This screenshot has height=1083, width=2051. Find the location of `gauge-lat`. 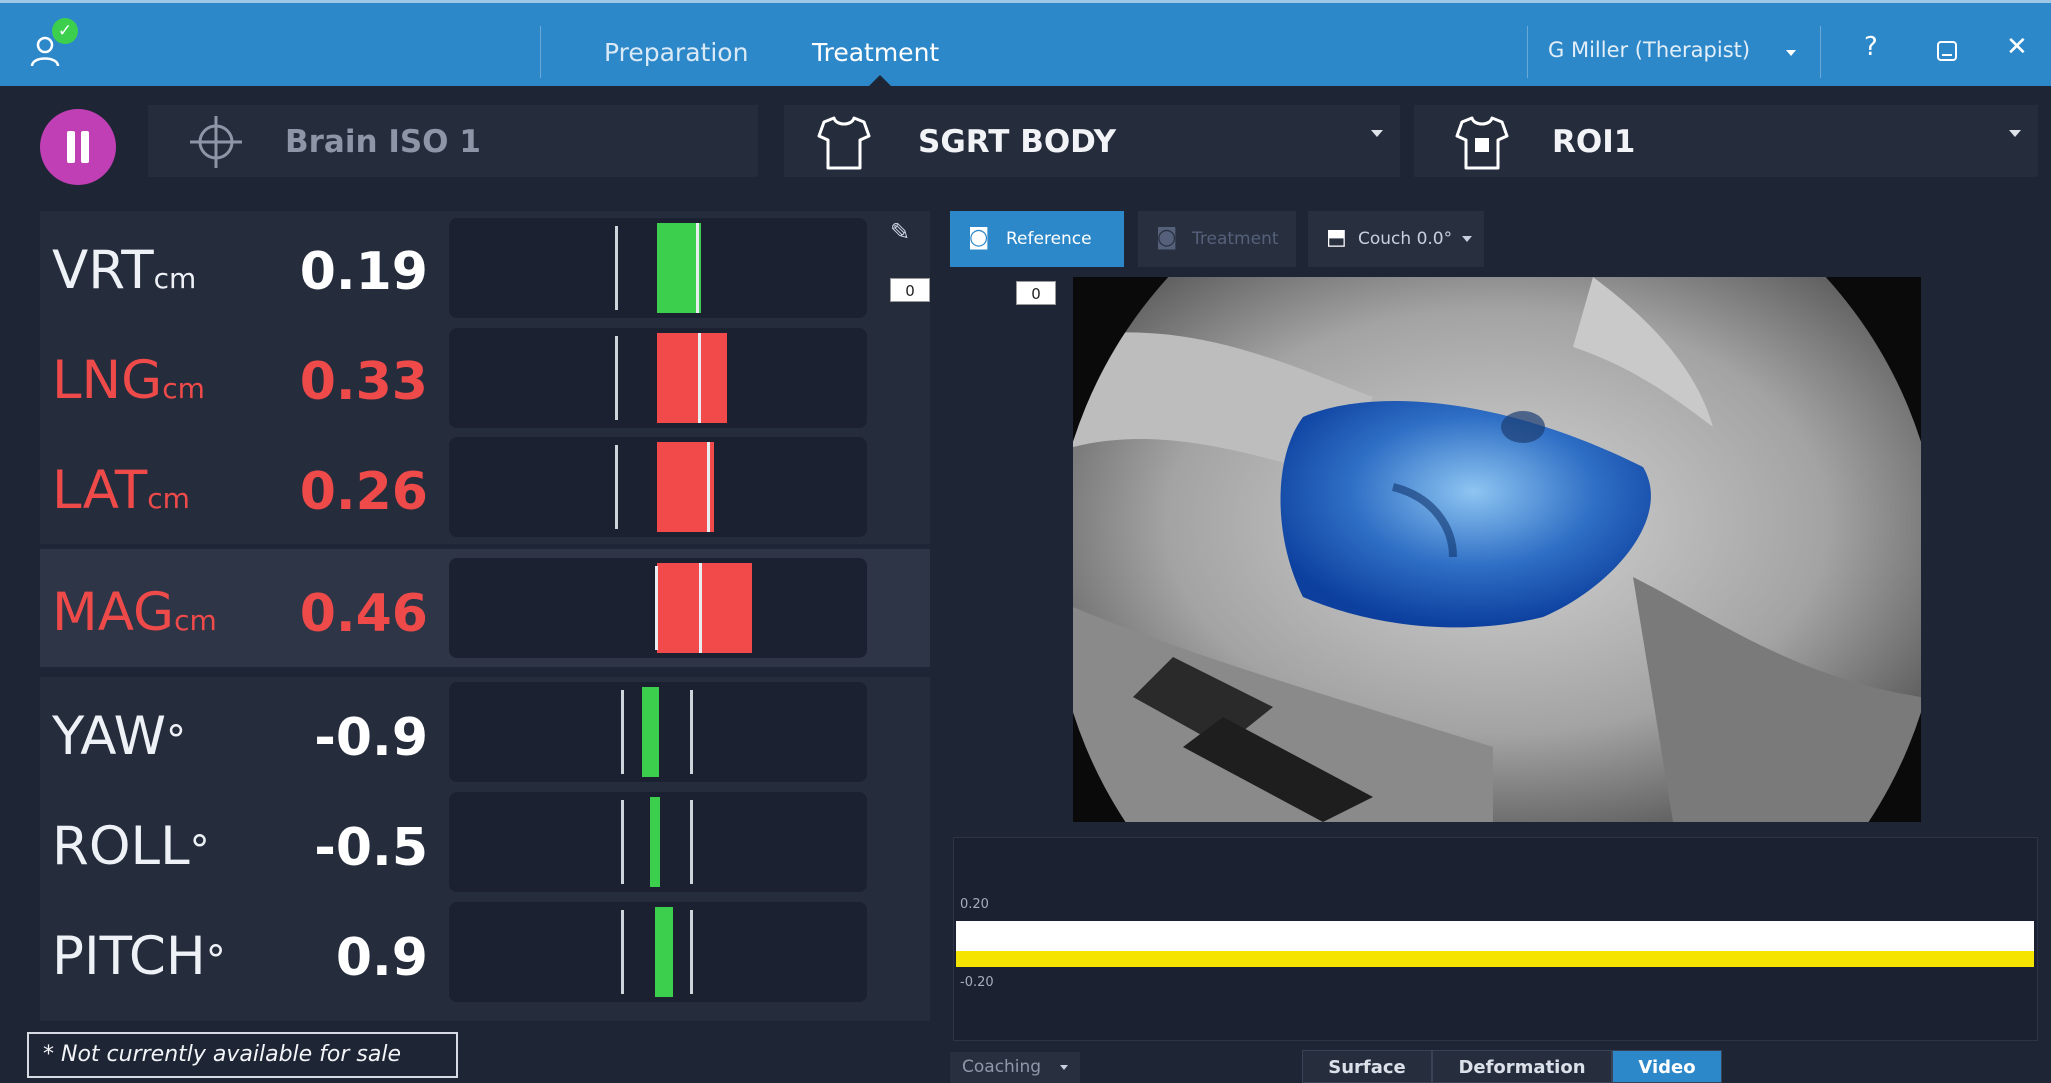

gauge-lat is located at coordinates (658, 487).